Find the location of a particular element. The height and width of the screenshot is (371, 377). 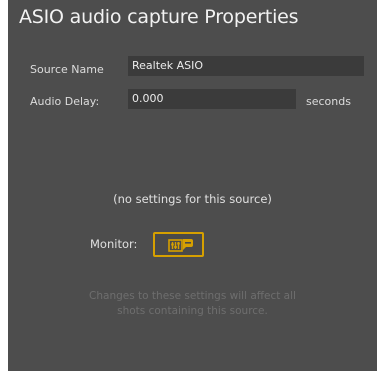

monitor-toggle-button is located at coordinates (178, 244).